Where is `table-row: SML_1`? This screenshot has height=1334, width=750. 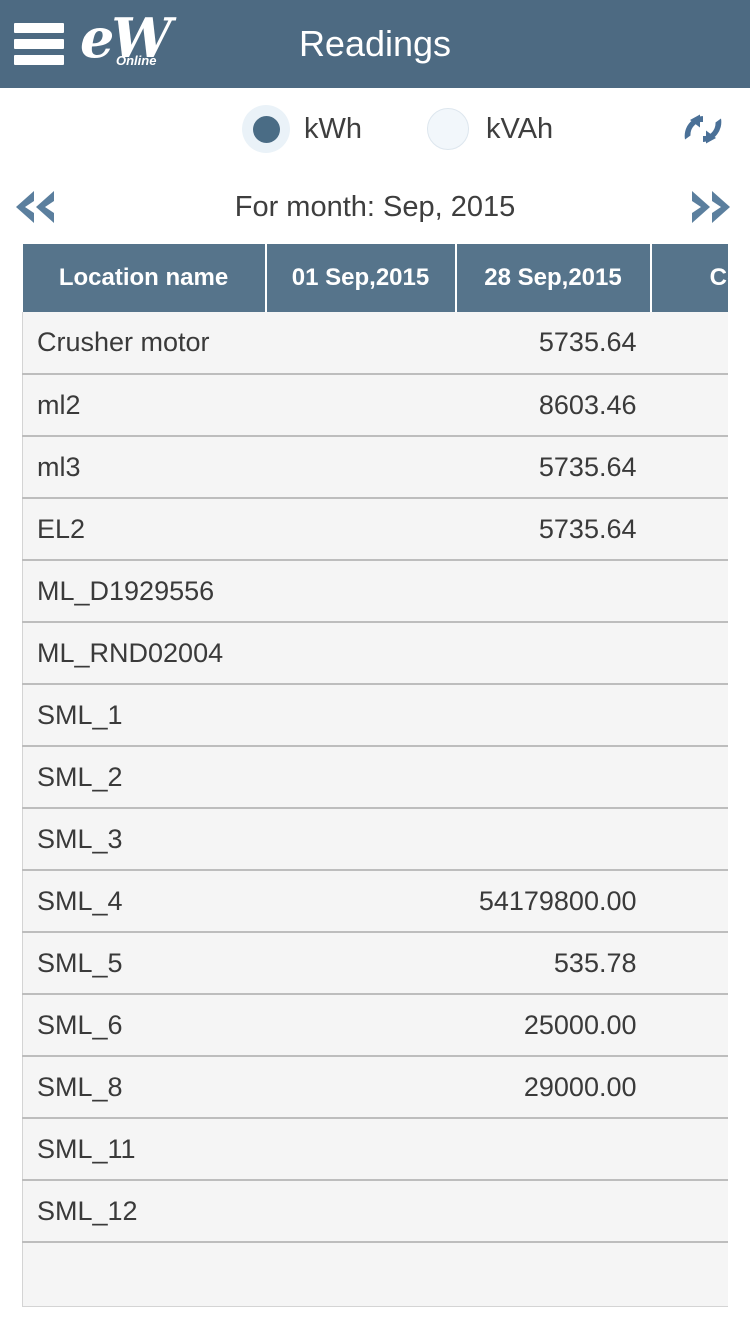
table-row: SML_1 is located at coordinates (375, 715).